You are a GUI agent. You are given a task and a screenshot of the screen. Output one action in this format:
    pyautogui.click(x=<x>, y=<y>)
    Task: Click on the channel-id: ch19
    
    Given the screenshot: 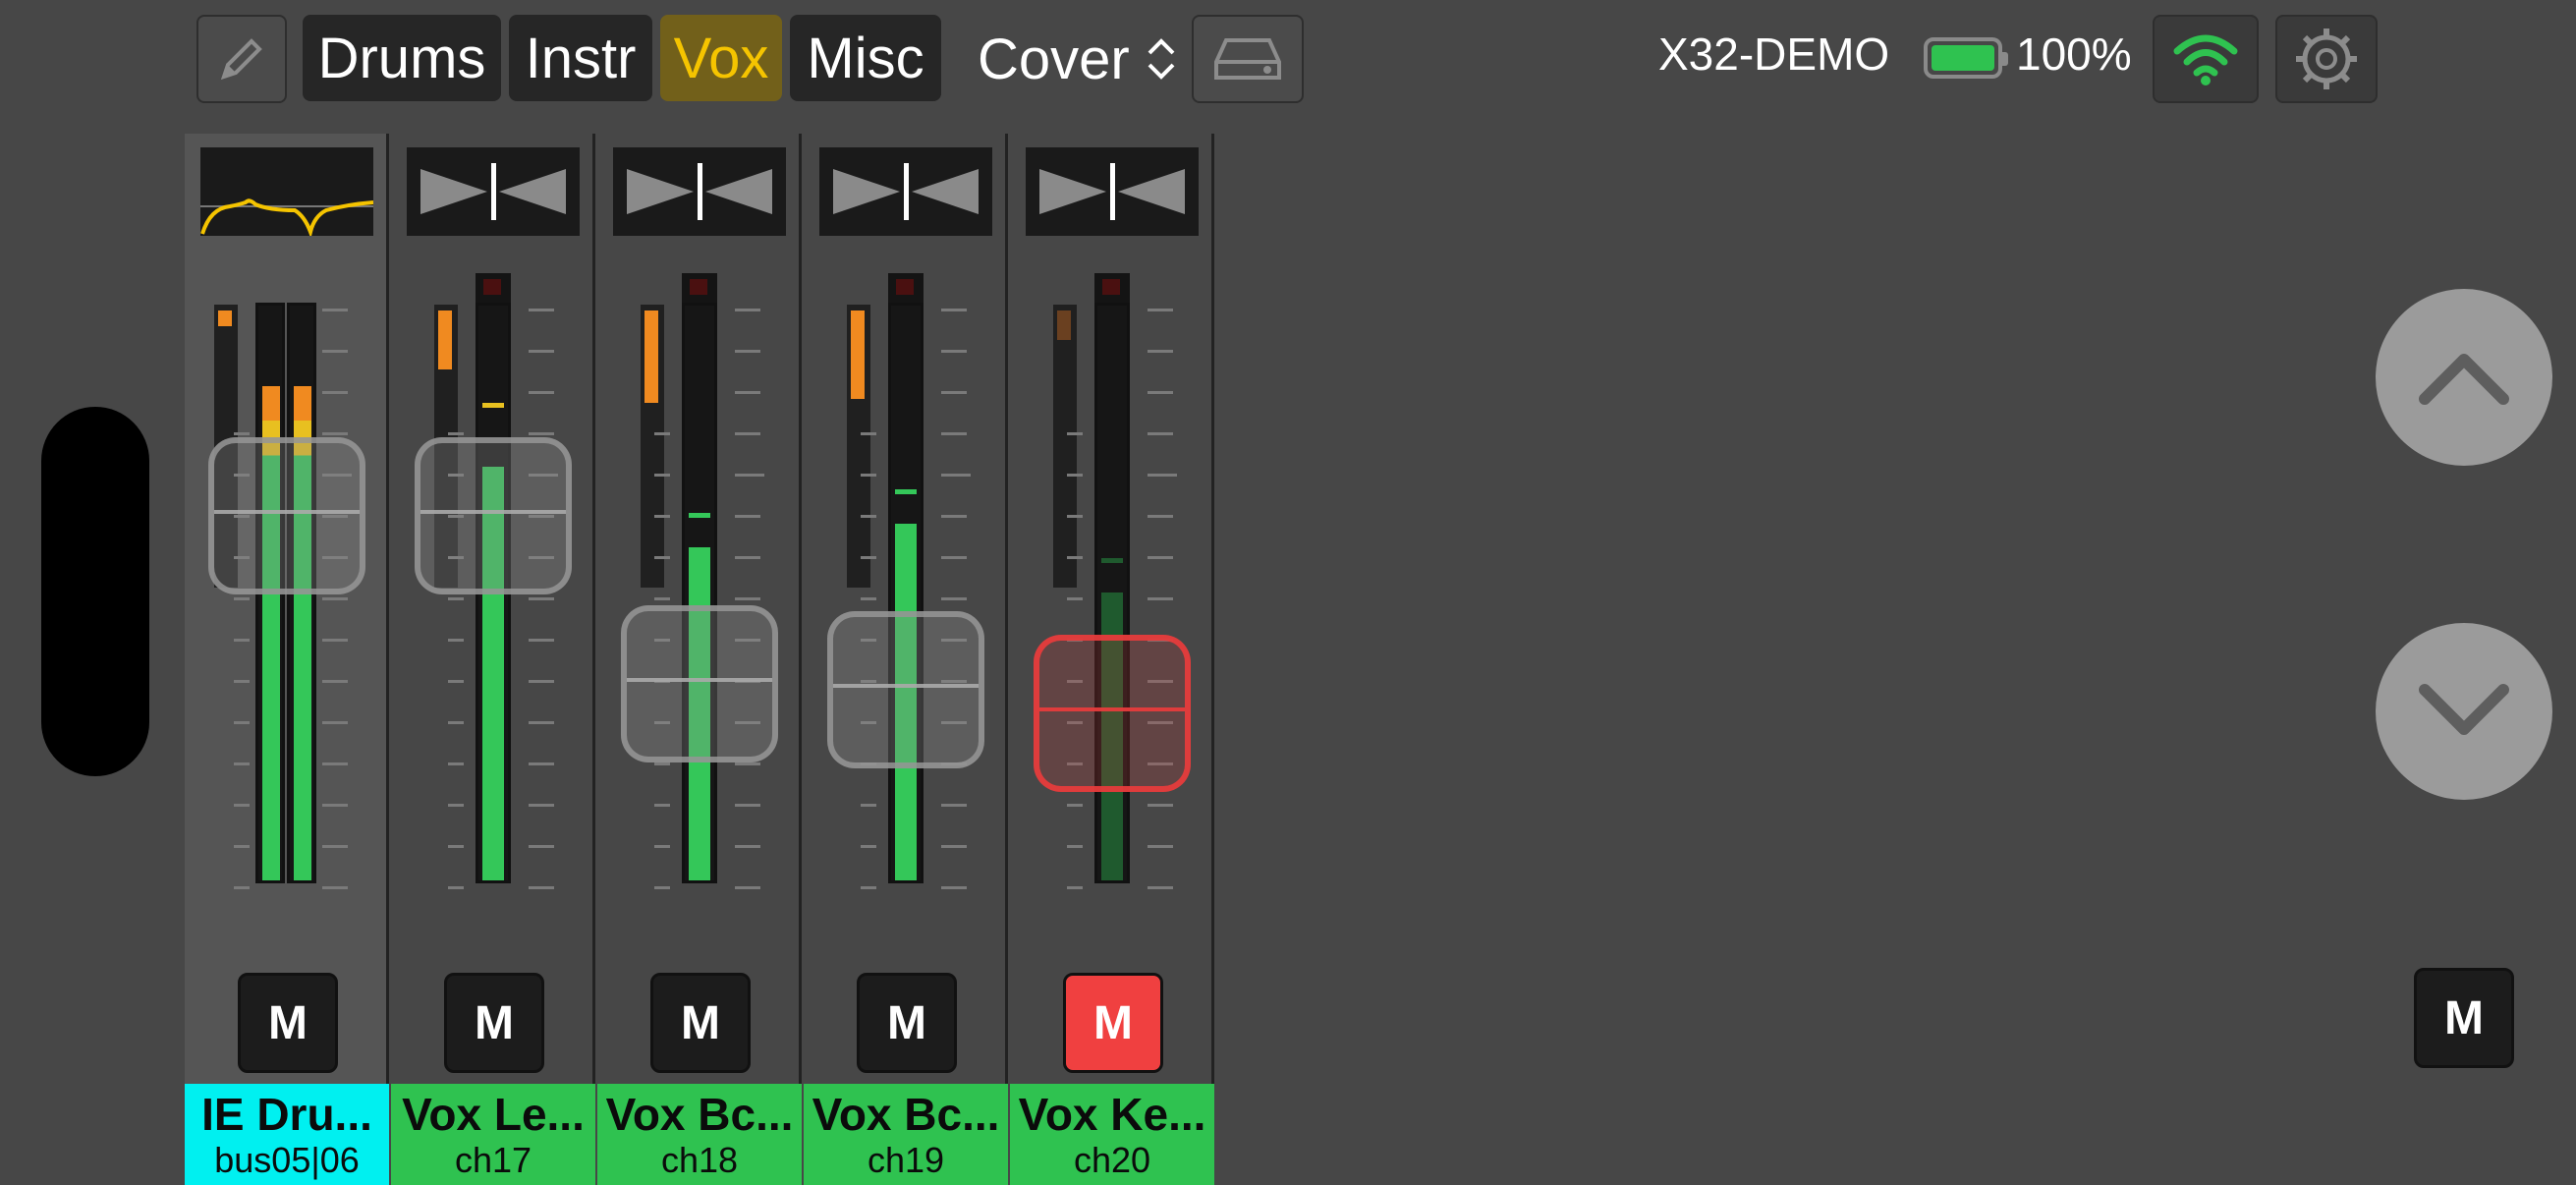 What is the action you would take?
    pyautogui.click(x=906, y=1160)
    